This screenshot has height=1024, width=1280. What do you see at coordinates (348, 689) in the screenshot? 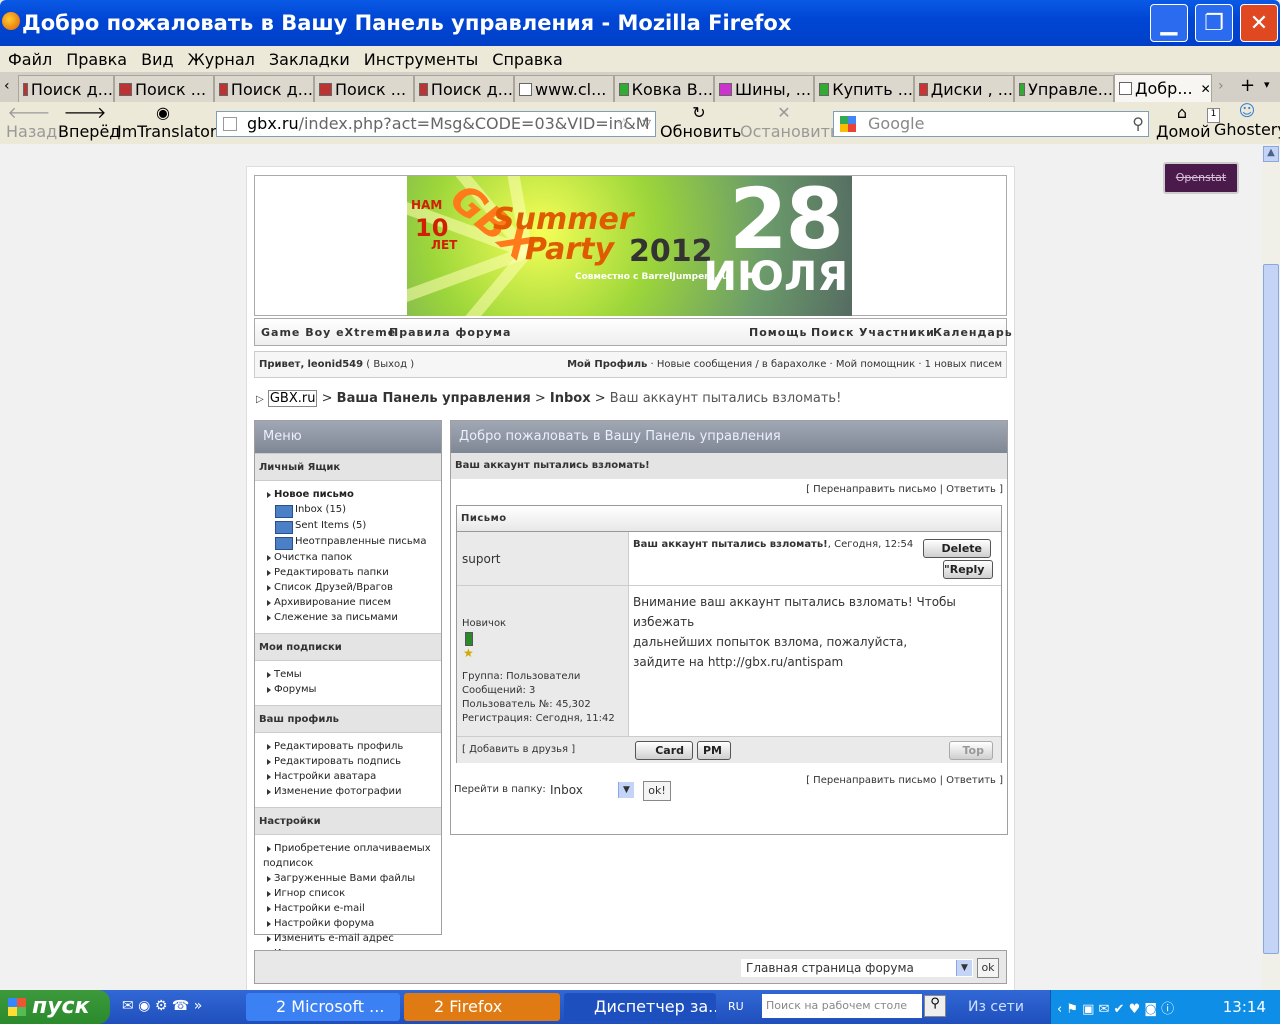
I see `sidebar-item-forums: Форумы` at bounding box center [348, 689].